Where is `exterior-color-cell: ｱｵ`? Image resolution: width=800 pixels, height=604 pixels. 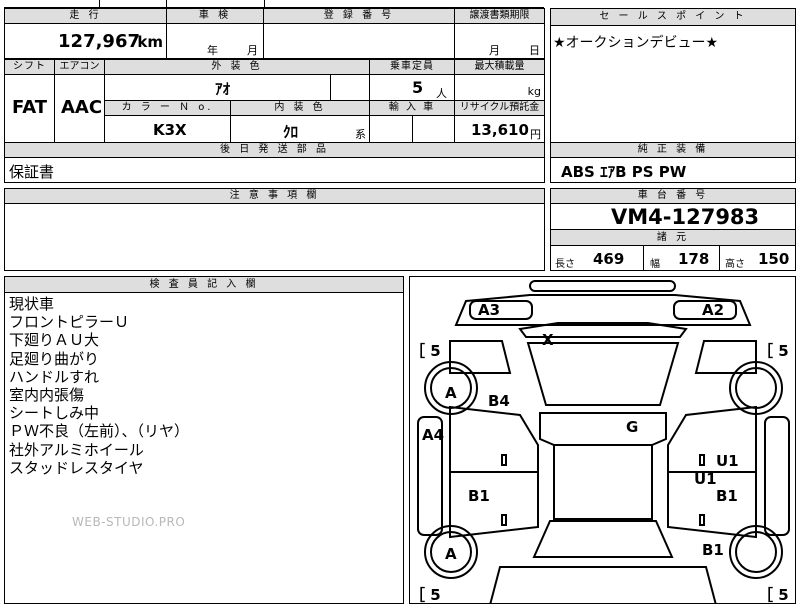 exterior-color-cell: ｱｵ is located at coordinates (217, 87).